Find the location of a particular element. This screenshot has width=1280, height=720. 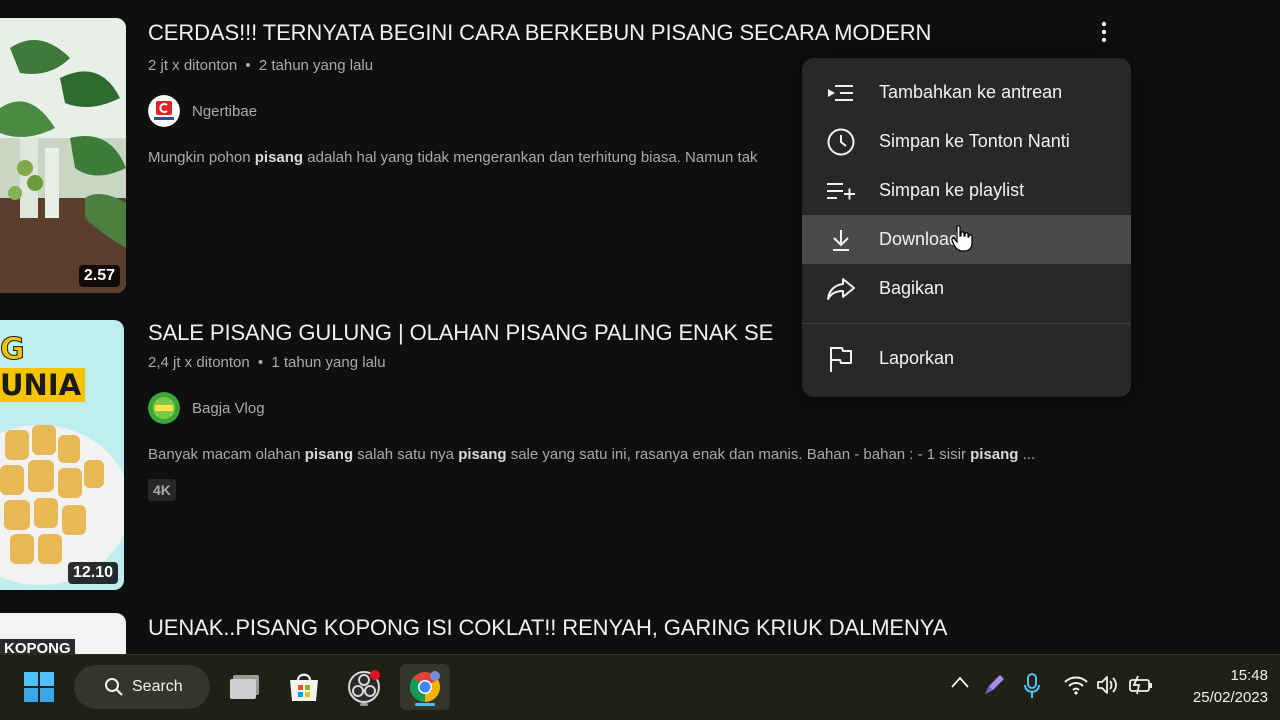

thumbnail-caption: KOPONG is located at coordinates (37, 646).